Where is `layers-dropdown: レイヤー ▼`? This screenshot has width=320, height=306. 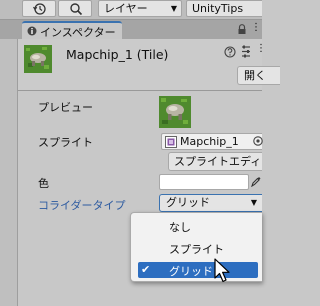
layers-dropdown: レイヤー ▼ is located at coordinates (140, 8).